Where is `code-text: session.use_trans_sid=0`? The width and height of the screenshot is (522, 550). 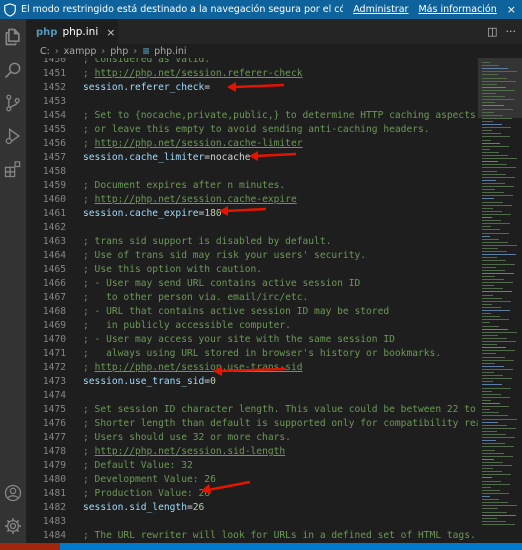 code-text: session.use_trans_sid=0 is located at coordinates (149, 382).